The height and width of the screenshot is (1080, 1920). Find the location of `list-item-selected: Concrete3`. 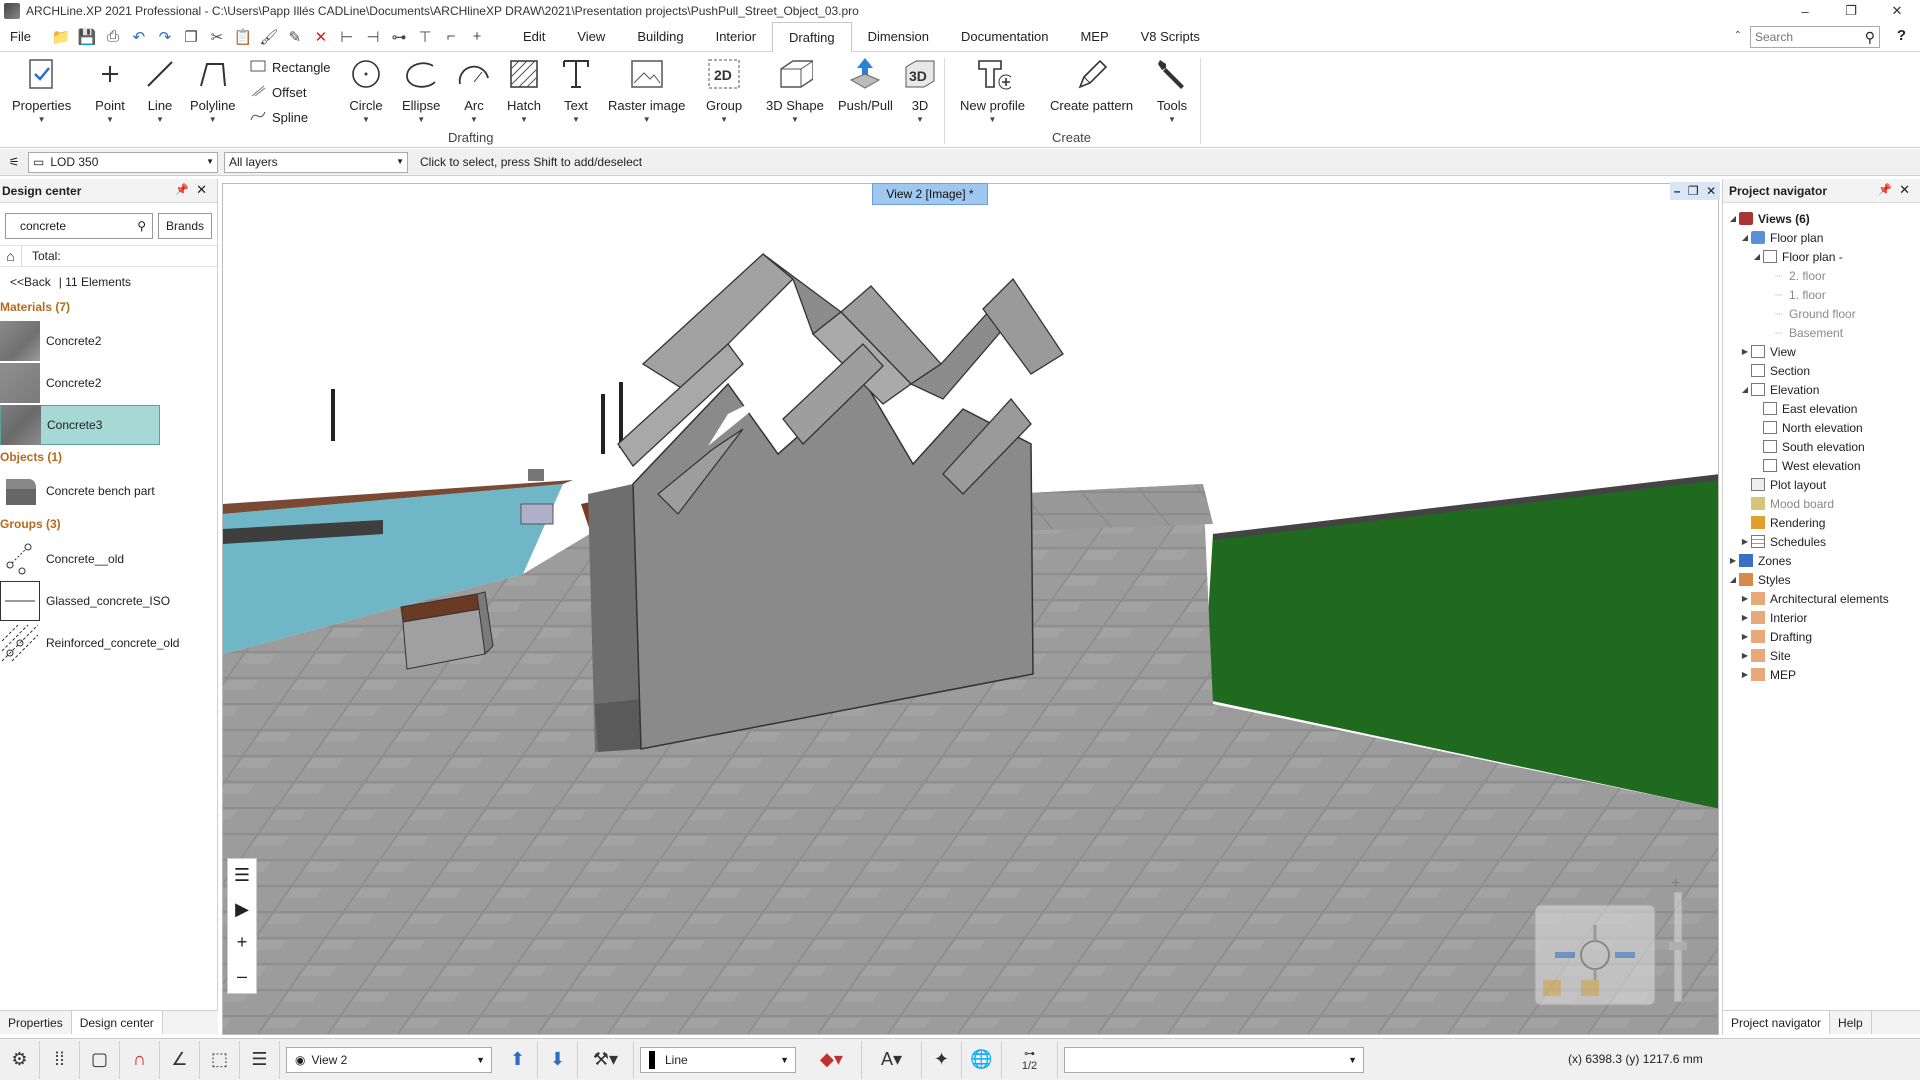

list-item-selected: Concrete3 is located at coordinates (80, 425).